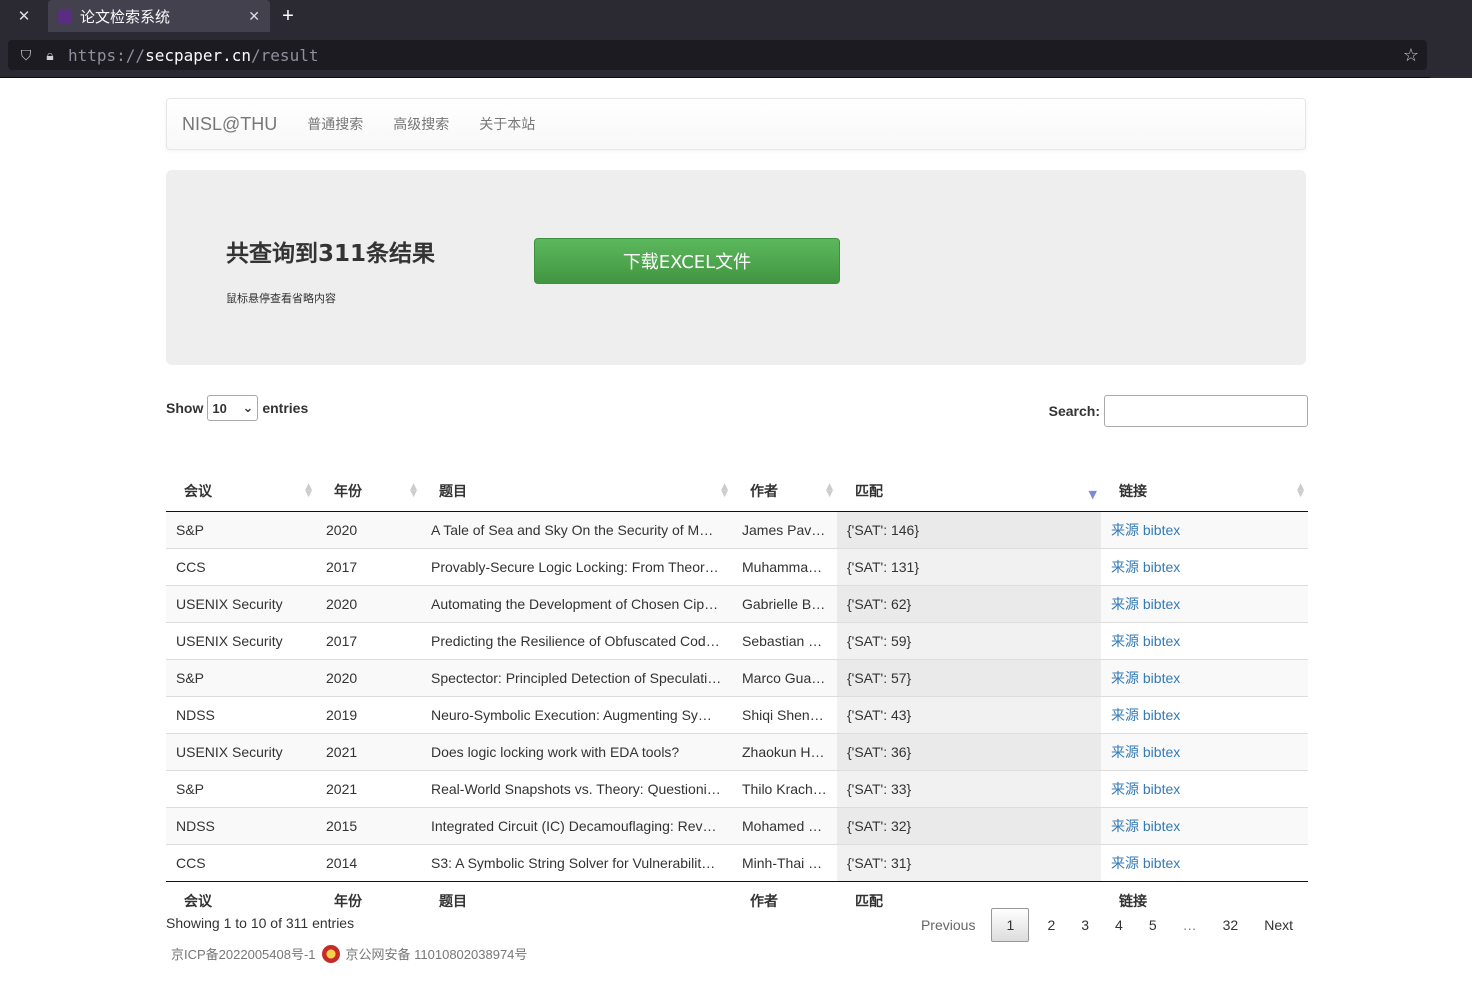 The image size is (1472, 991). I want to click on page-button-2: 2, so click(1051, 925).